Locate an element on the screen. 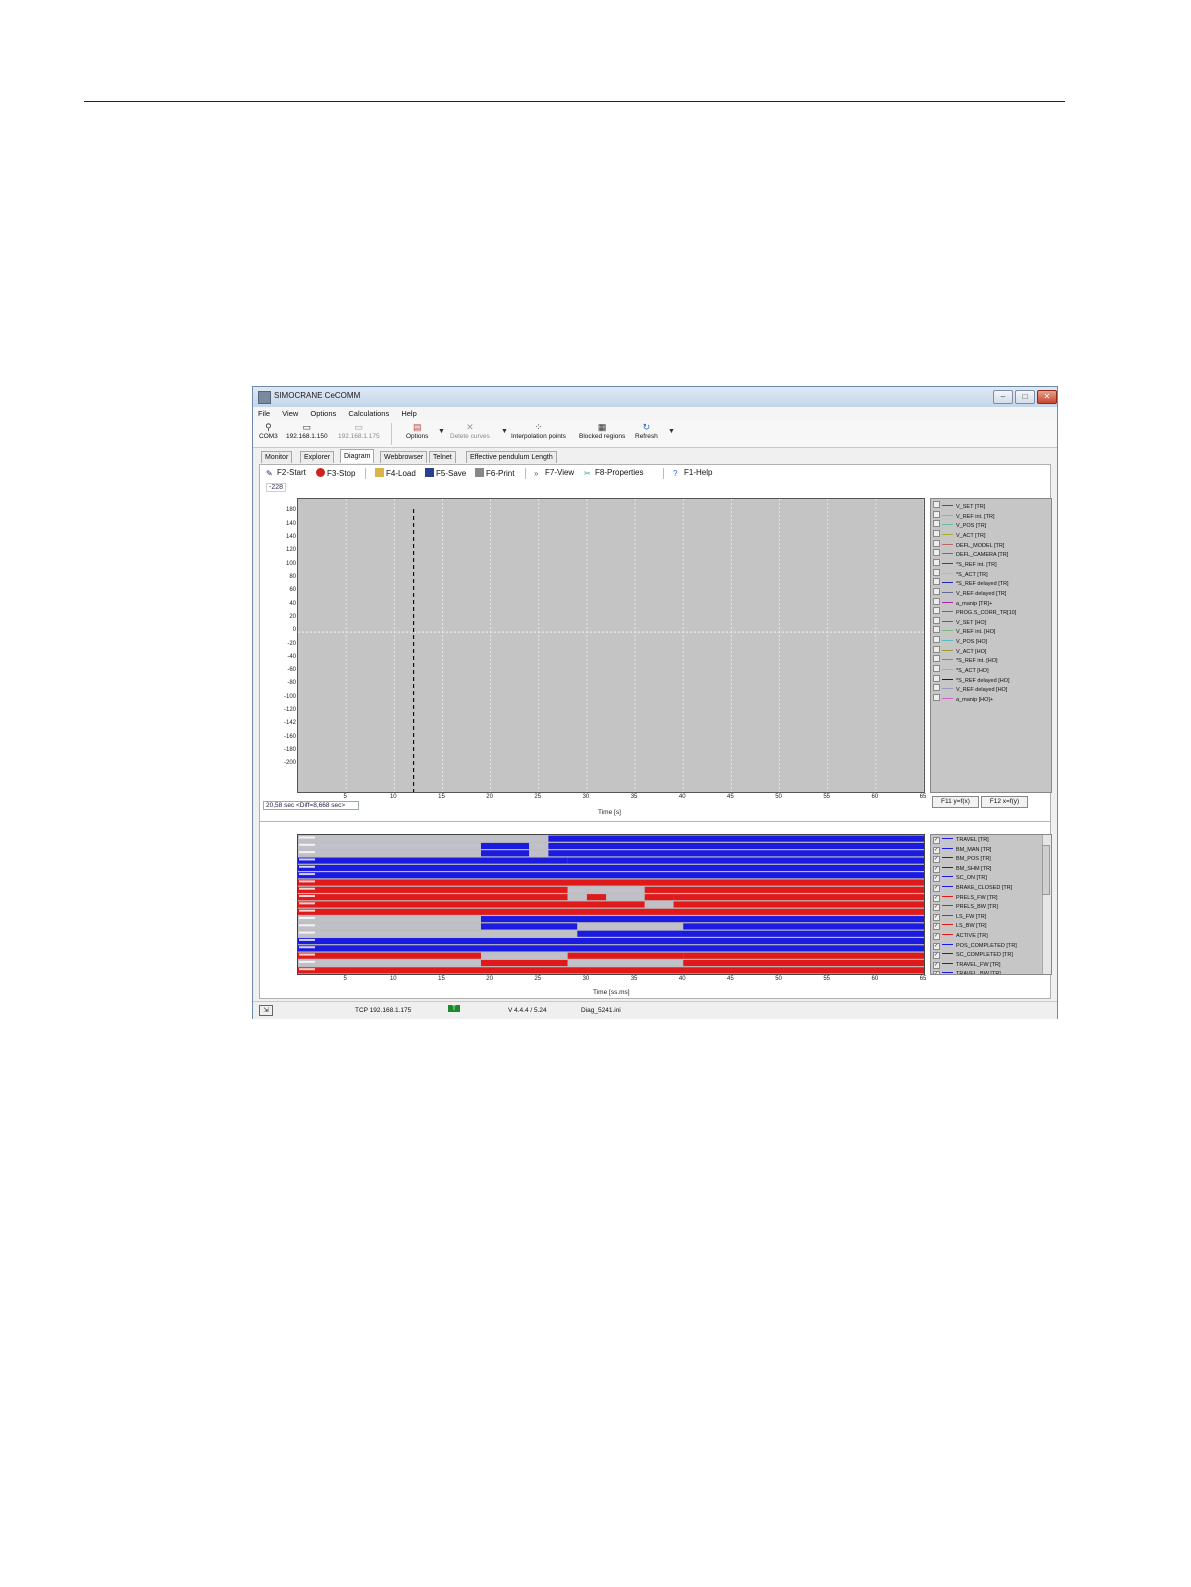  legend-item: ✓ PRELS_FW [TR] is located at coordinates (965, 899).